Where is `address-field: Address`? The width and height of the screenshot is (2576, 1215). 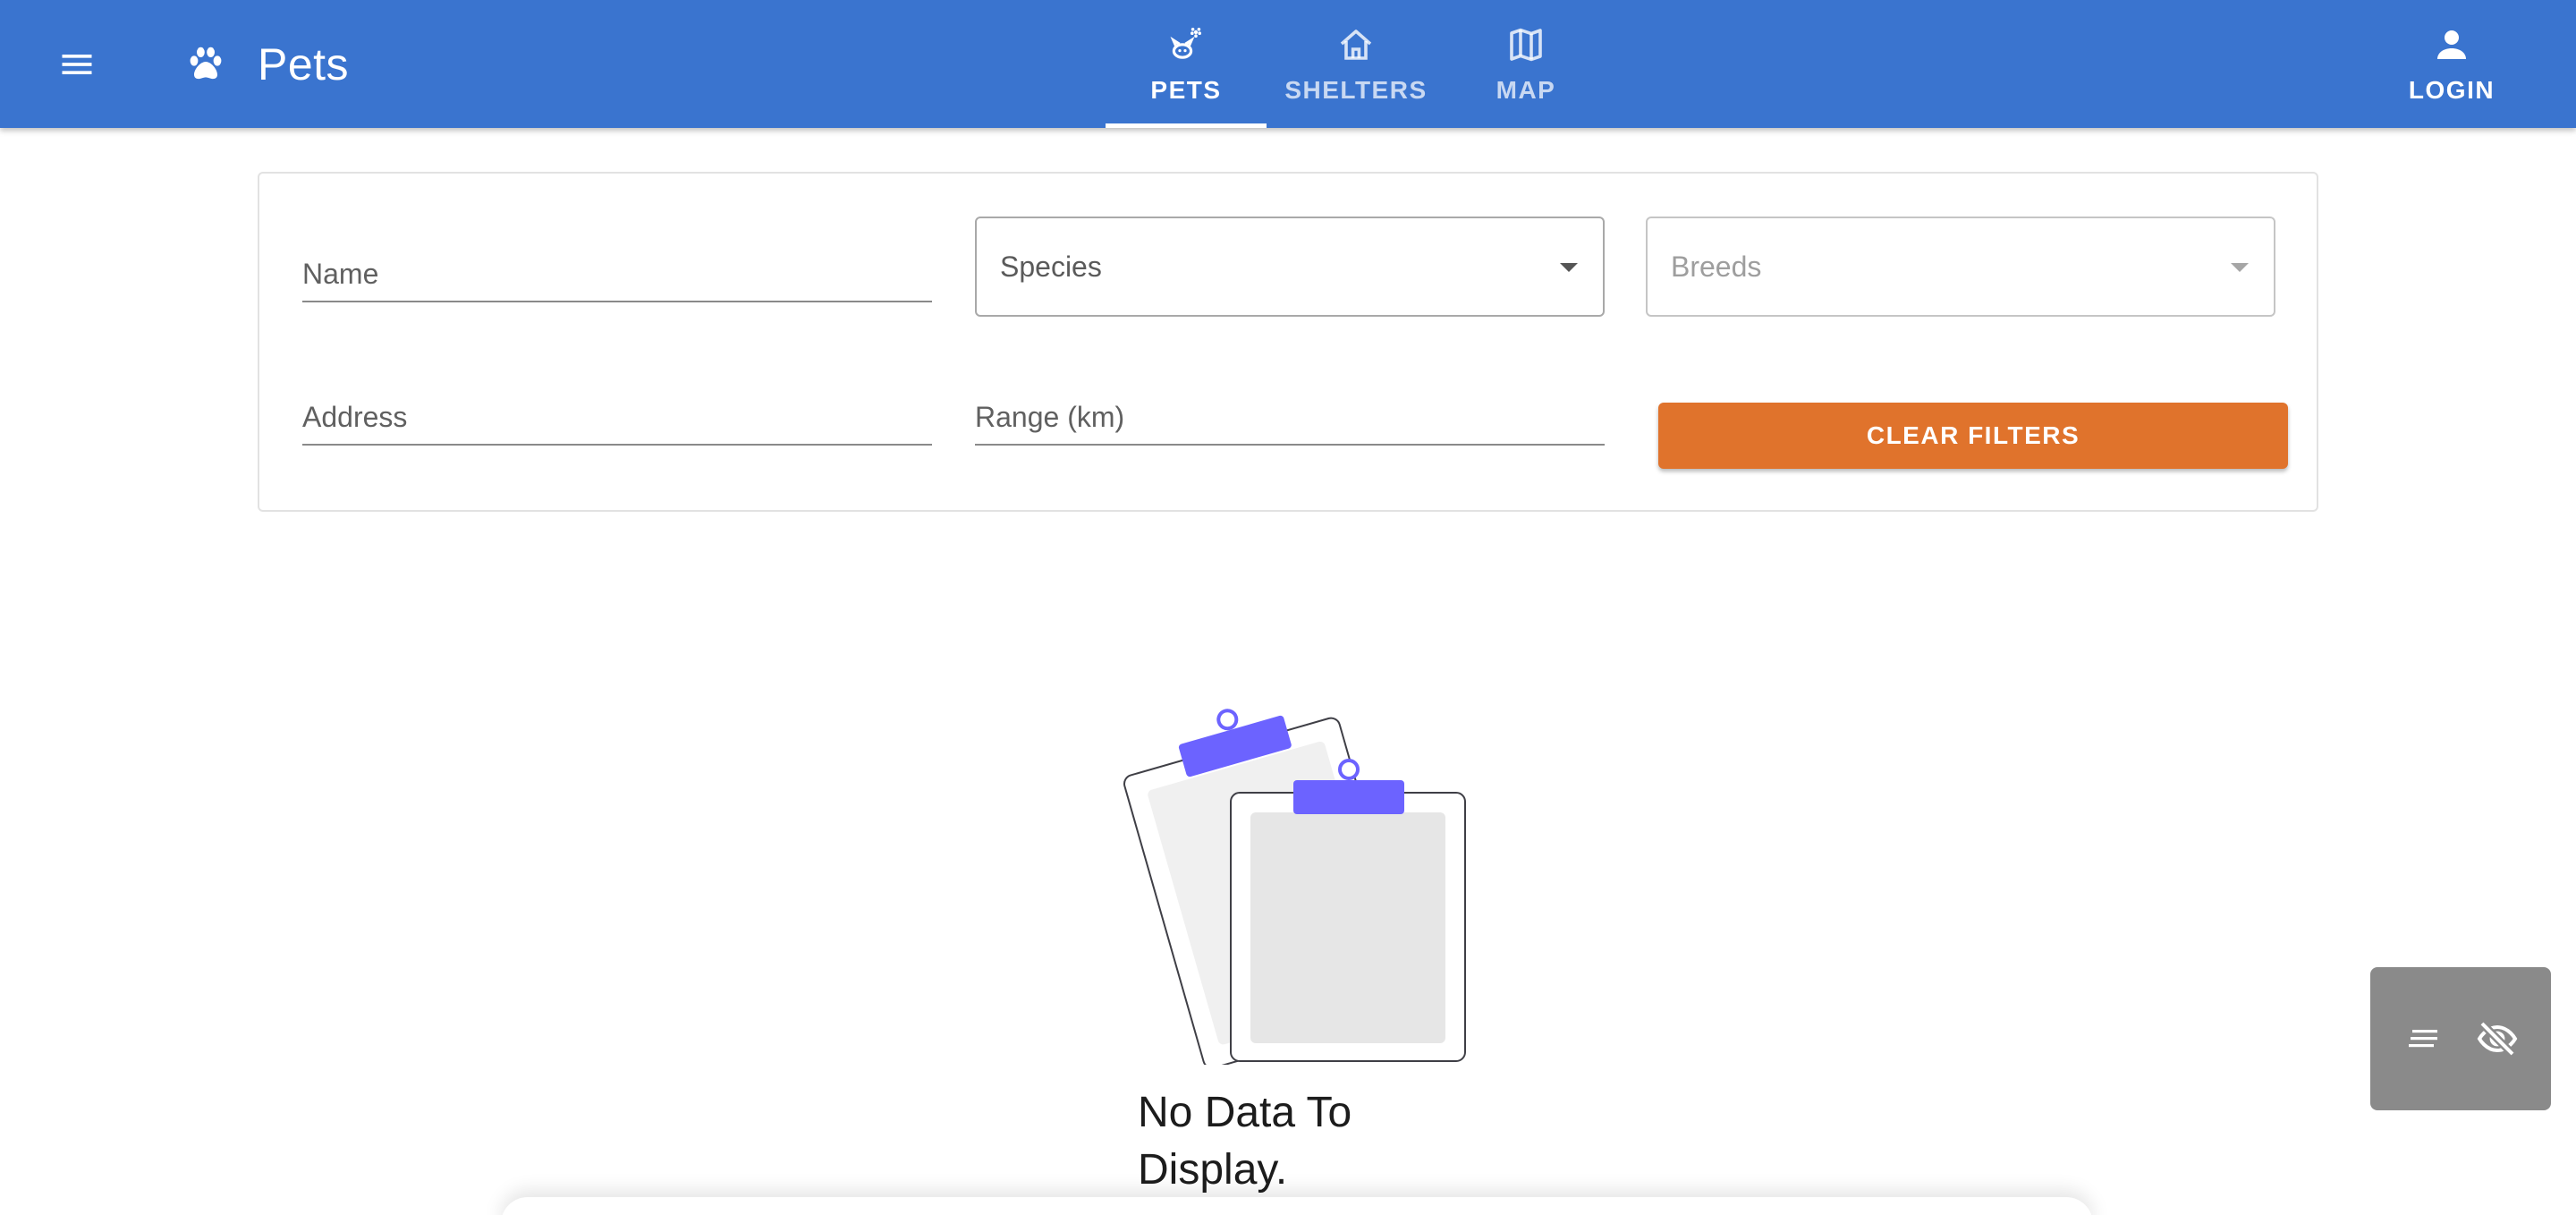 address-field: Address is located at coordinates (617, 403).